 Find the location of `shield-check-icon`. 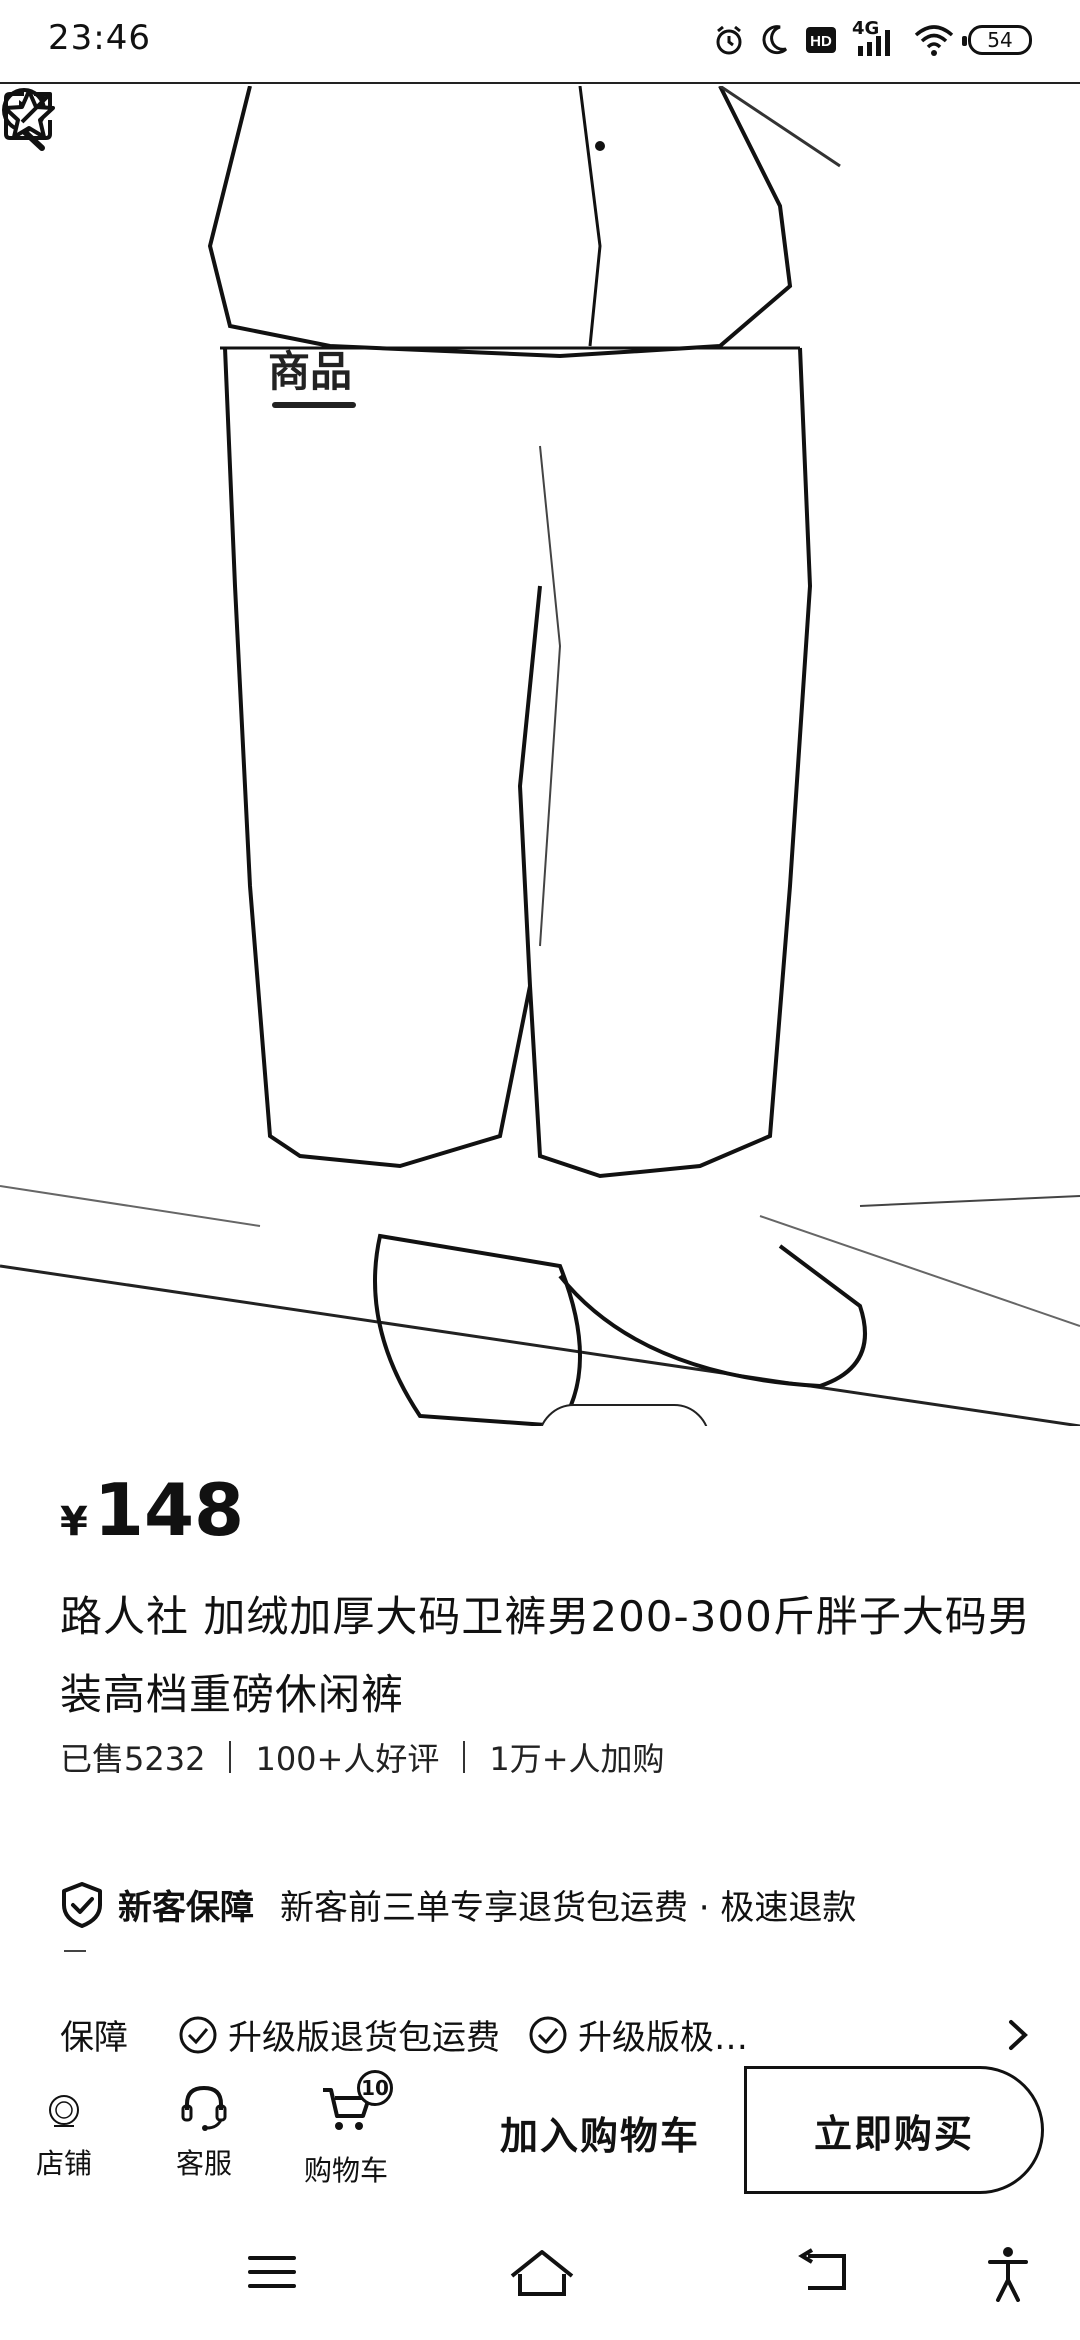

shield-check-icon is located at coordinates (82, 1904).